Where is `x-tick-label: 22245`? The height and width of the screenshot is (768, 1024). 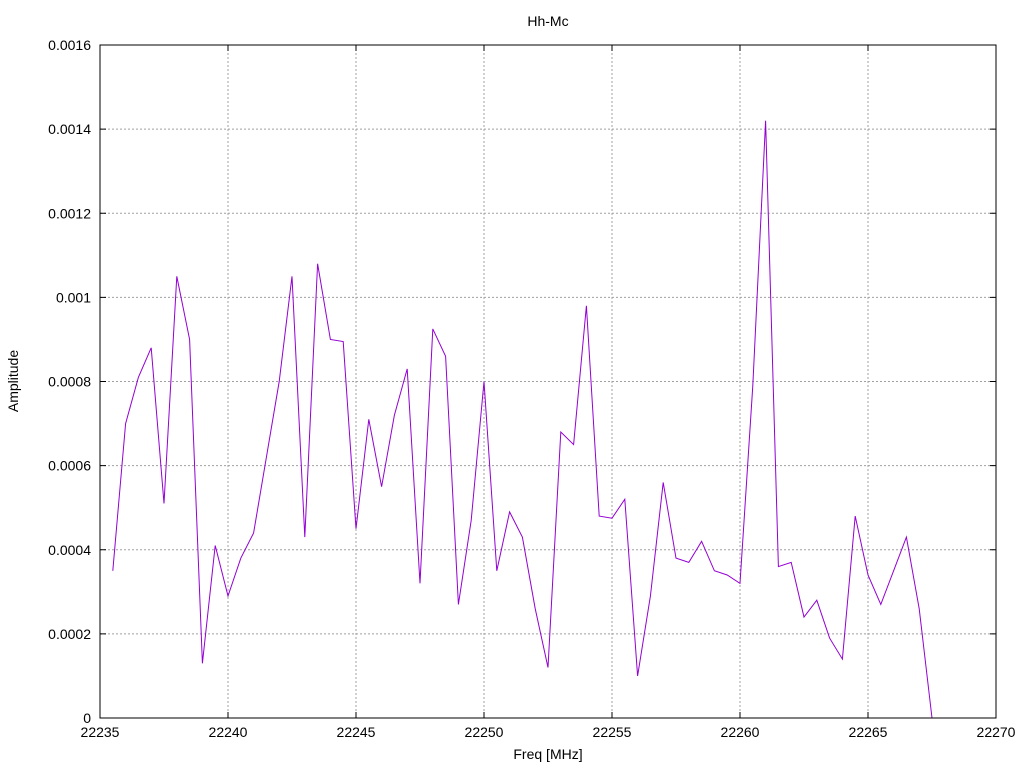
x-tick-label: 22245 is located at coordinates (356, 732).